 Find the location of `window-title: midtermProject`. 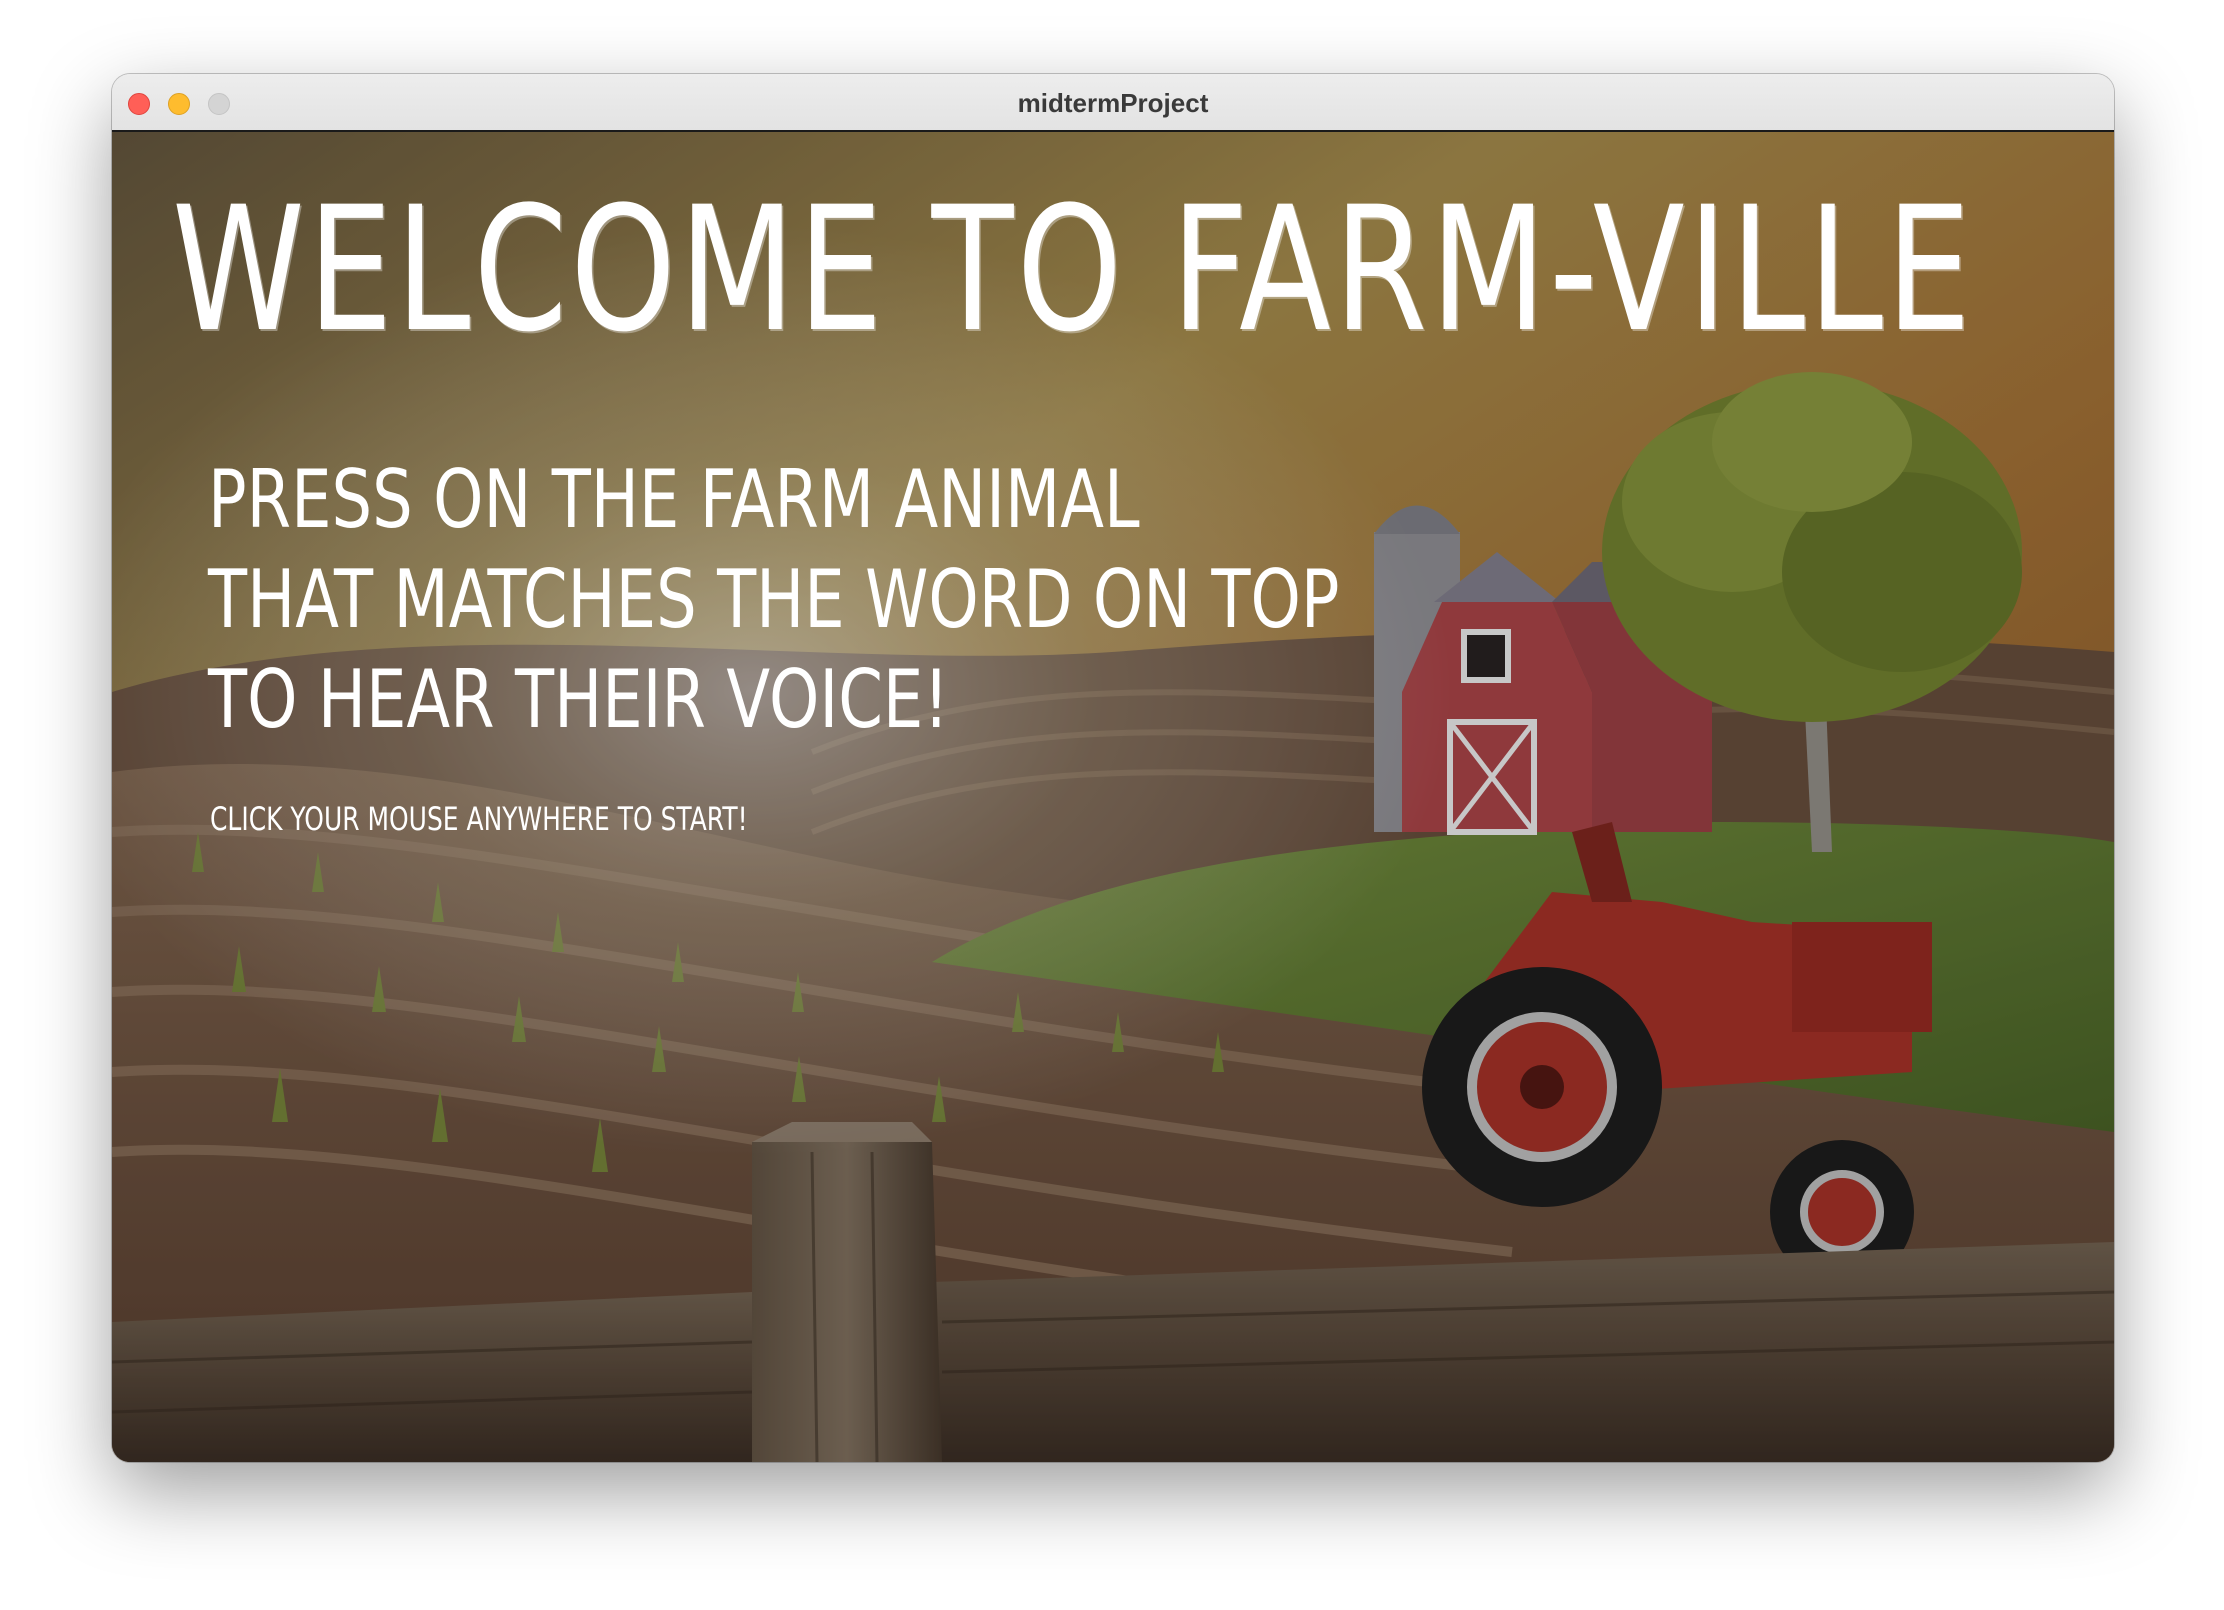

window-title: midtermProject is located at coordinates (1113, 103).